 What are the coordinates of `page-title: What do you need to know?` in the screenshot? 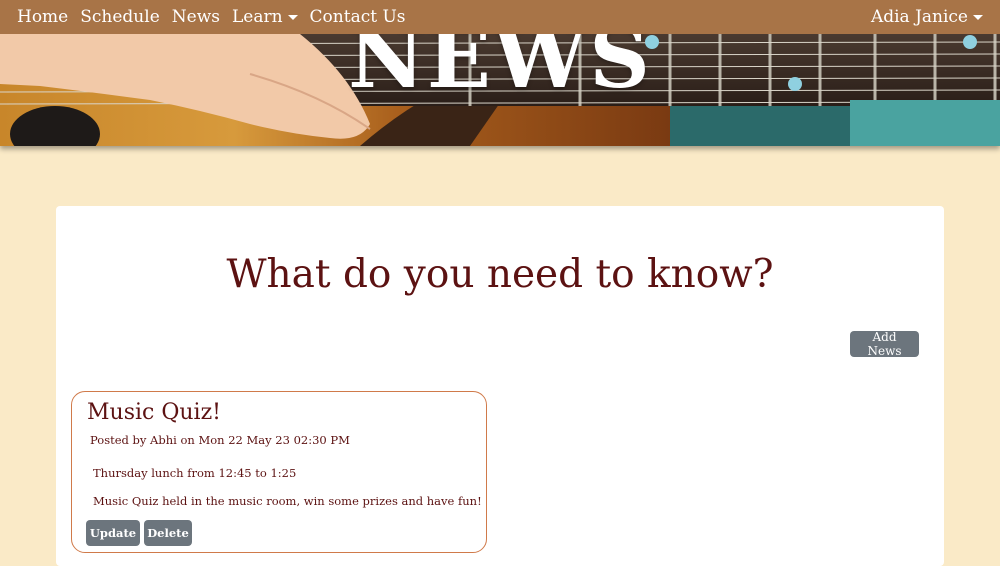 It's located at (500, 274).